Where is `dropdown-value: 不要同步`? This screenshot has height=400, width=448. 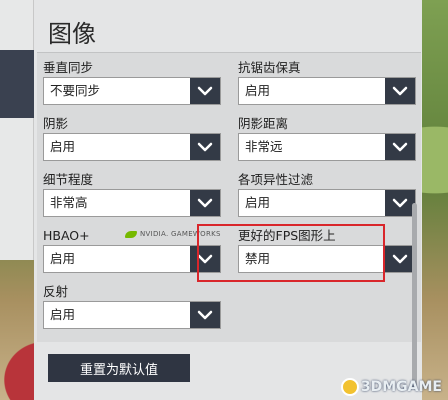 dropdown-value: 不要同步 is located at coordinates (75, 90).